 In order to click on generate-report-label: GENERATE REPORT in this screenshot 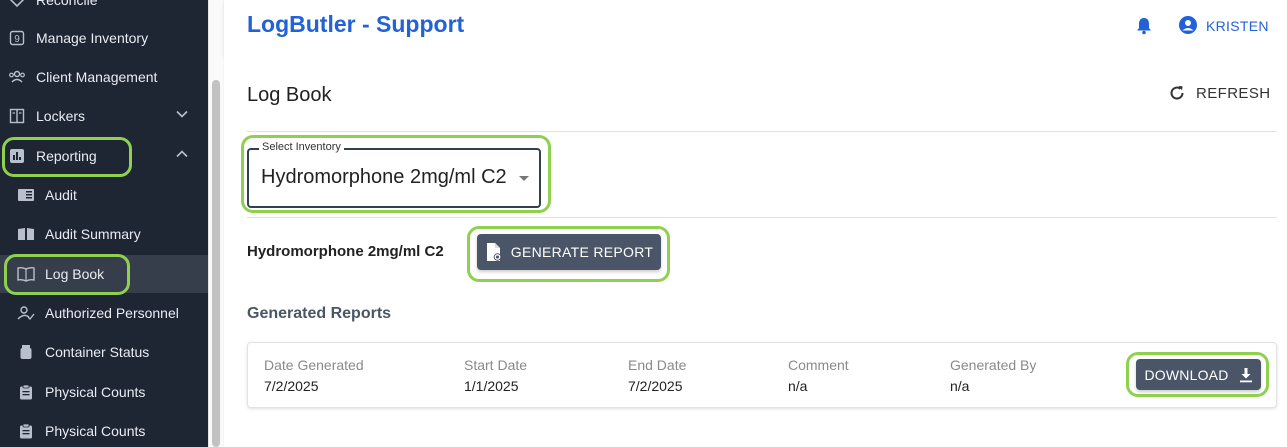, I will do `click(582, 252)`.